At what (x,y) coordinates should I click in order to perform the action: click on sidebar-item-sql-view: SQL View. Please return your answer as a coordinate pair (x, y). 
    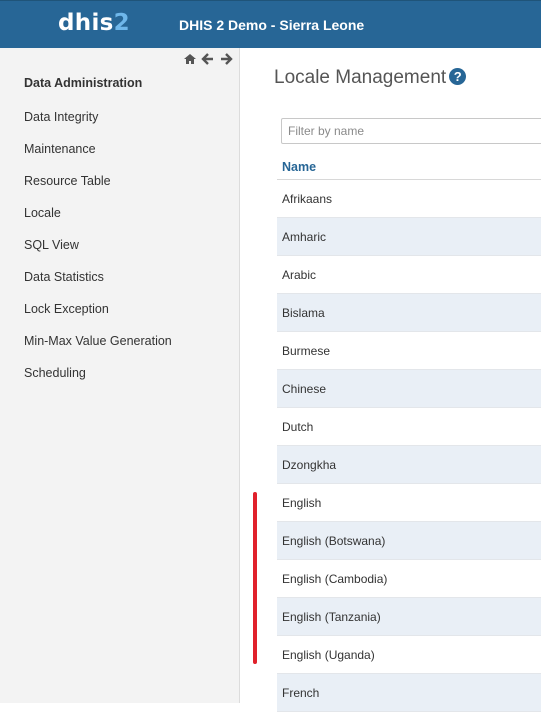
    Looking at the image, I should click on (51, 245).